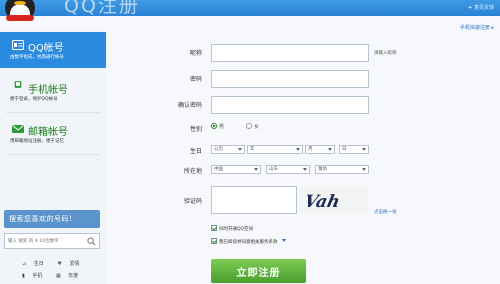 This screenshot has width=500, height=284. What do you see at coordinates (342, 169) in the screenshot?
I see `city-select: 潍坊` at bounding box center [342, 169].